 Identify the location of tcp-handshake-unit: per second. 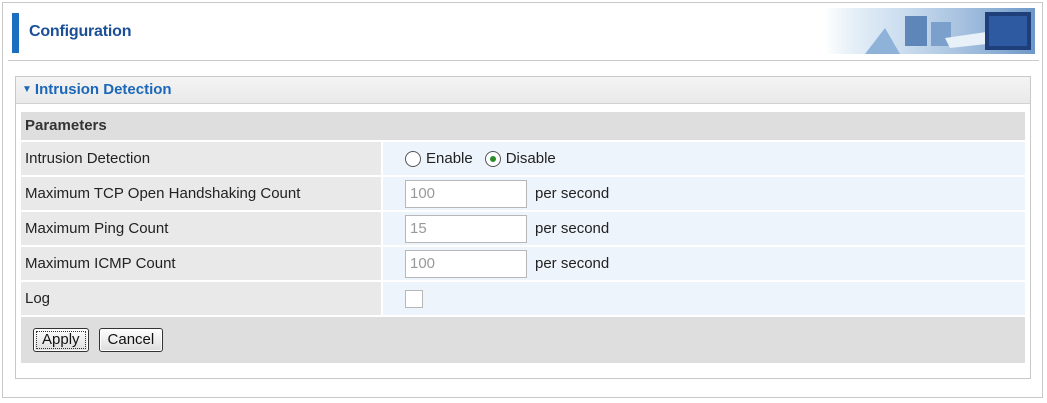
(572, 193).